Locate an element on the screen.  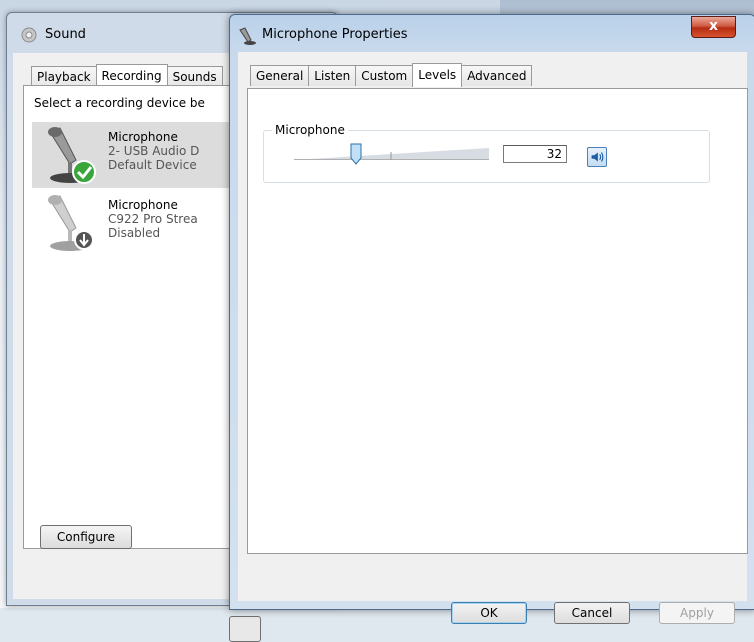
mute-toggle-button is located at coordinates (597, 157).